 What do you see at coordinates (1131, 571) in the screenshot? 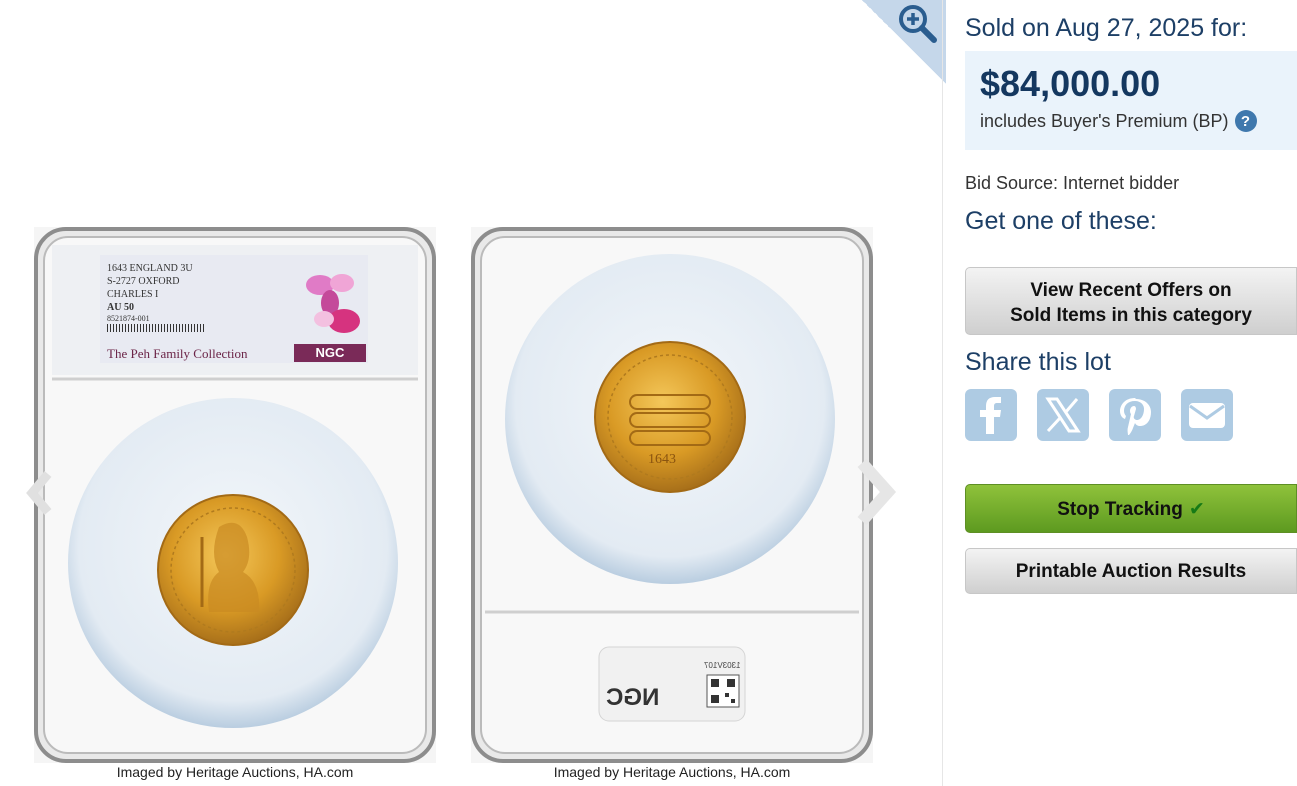
I see `printable-results-button: Printable Auction Results` at bounding box center [1131, 571].